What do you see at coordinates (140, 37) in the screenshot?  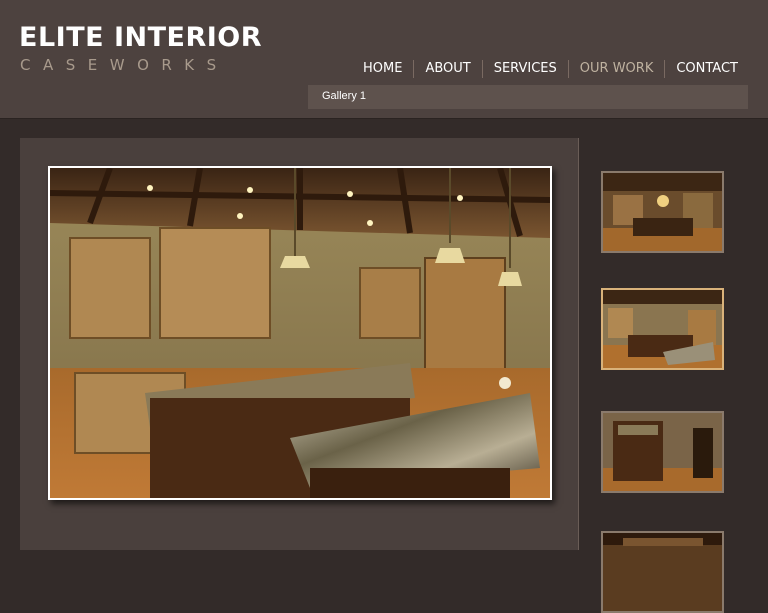 I see `logo-title: ELITE INTERIOR` at bounding box center [140, 37].